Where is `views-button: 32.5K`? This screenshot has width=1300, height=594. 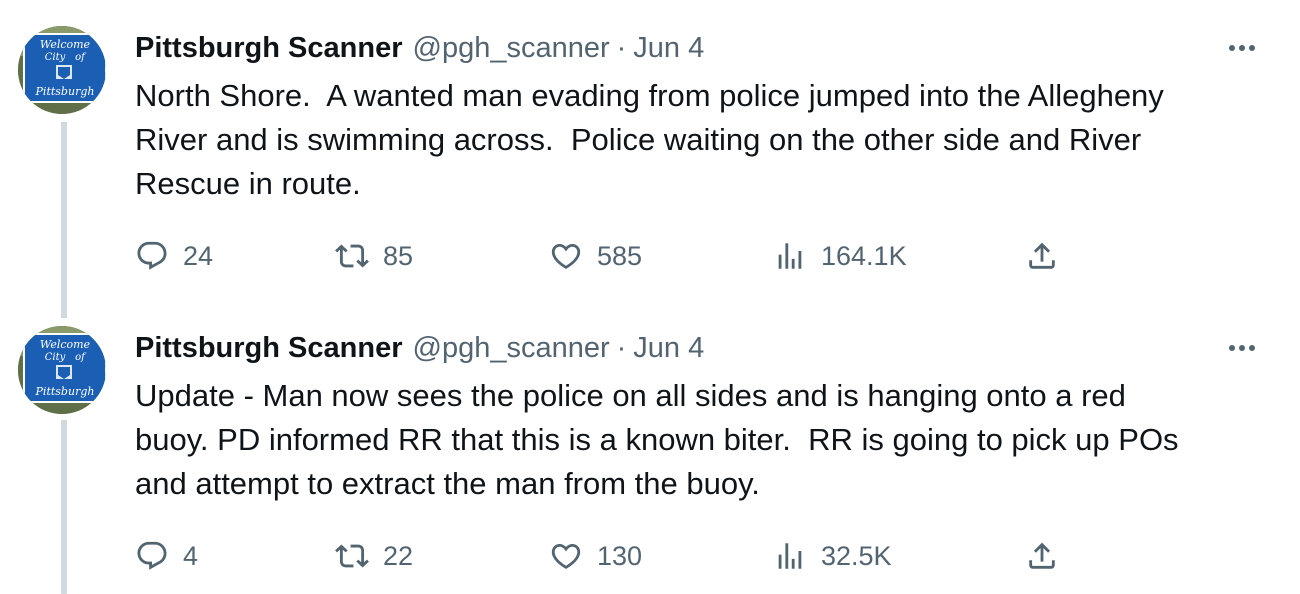 views-button: 32.5K is located at coordinates (832, 556).